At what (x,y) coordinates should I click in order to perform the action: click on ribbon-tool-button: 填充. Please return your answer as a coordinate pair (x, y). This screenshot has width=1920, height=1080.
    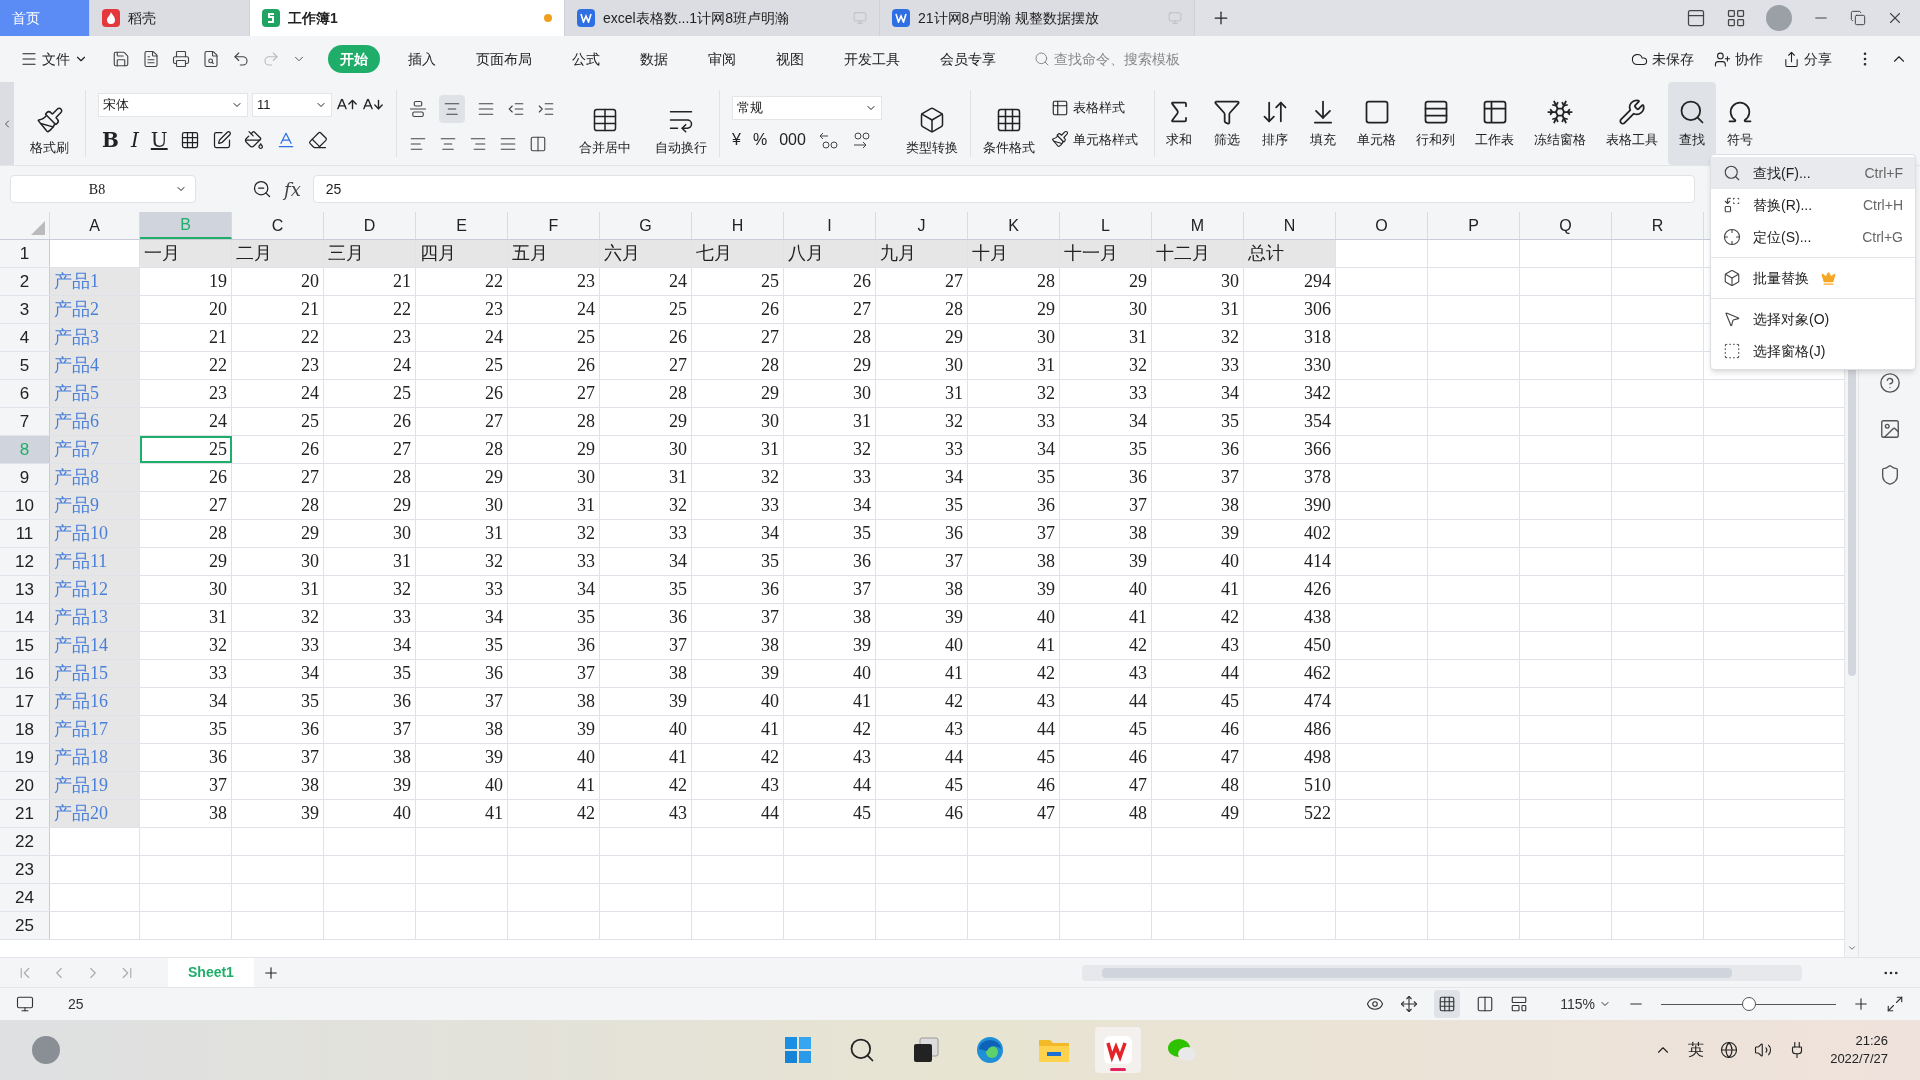
    Looking at the image, I should click on (1323, 123).